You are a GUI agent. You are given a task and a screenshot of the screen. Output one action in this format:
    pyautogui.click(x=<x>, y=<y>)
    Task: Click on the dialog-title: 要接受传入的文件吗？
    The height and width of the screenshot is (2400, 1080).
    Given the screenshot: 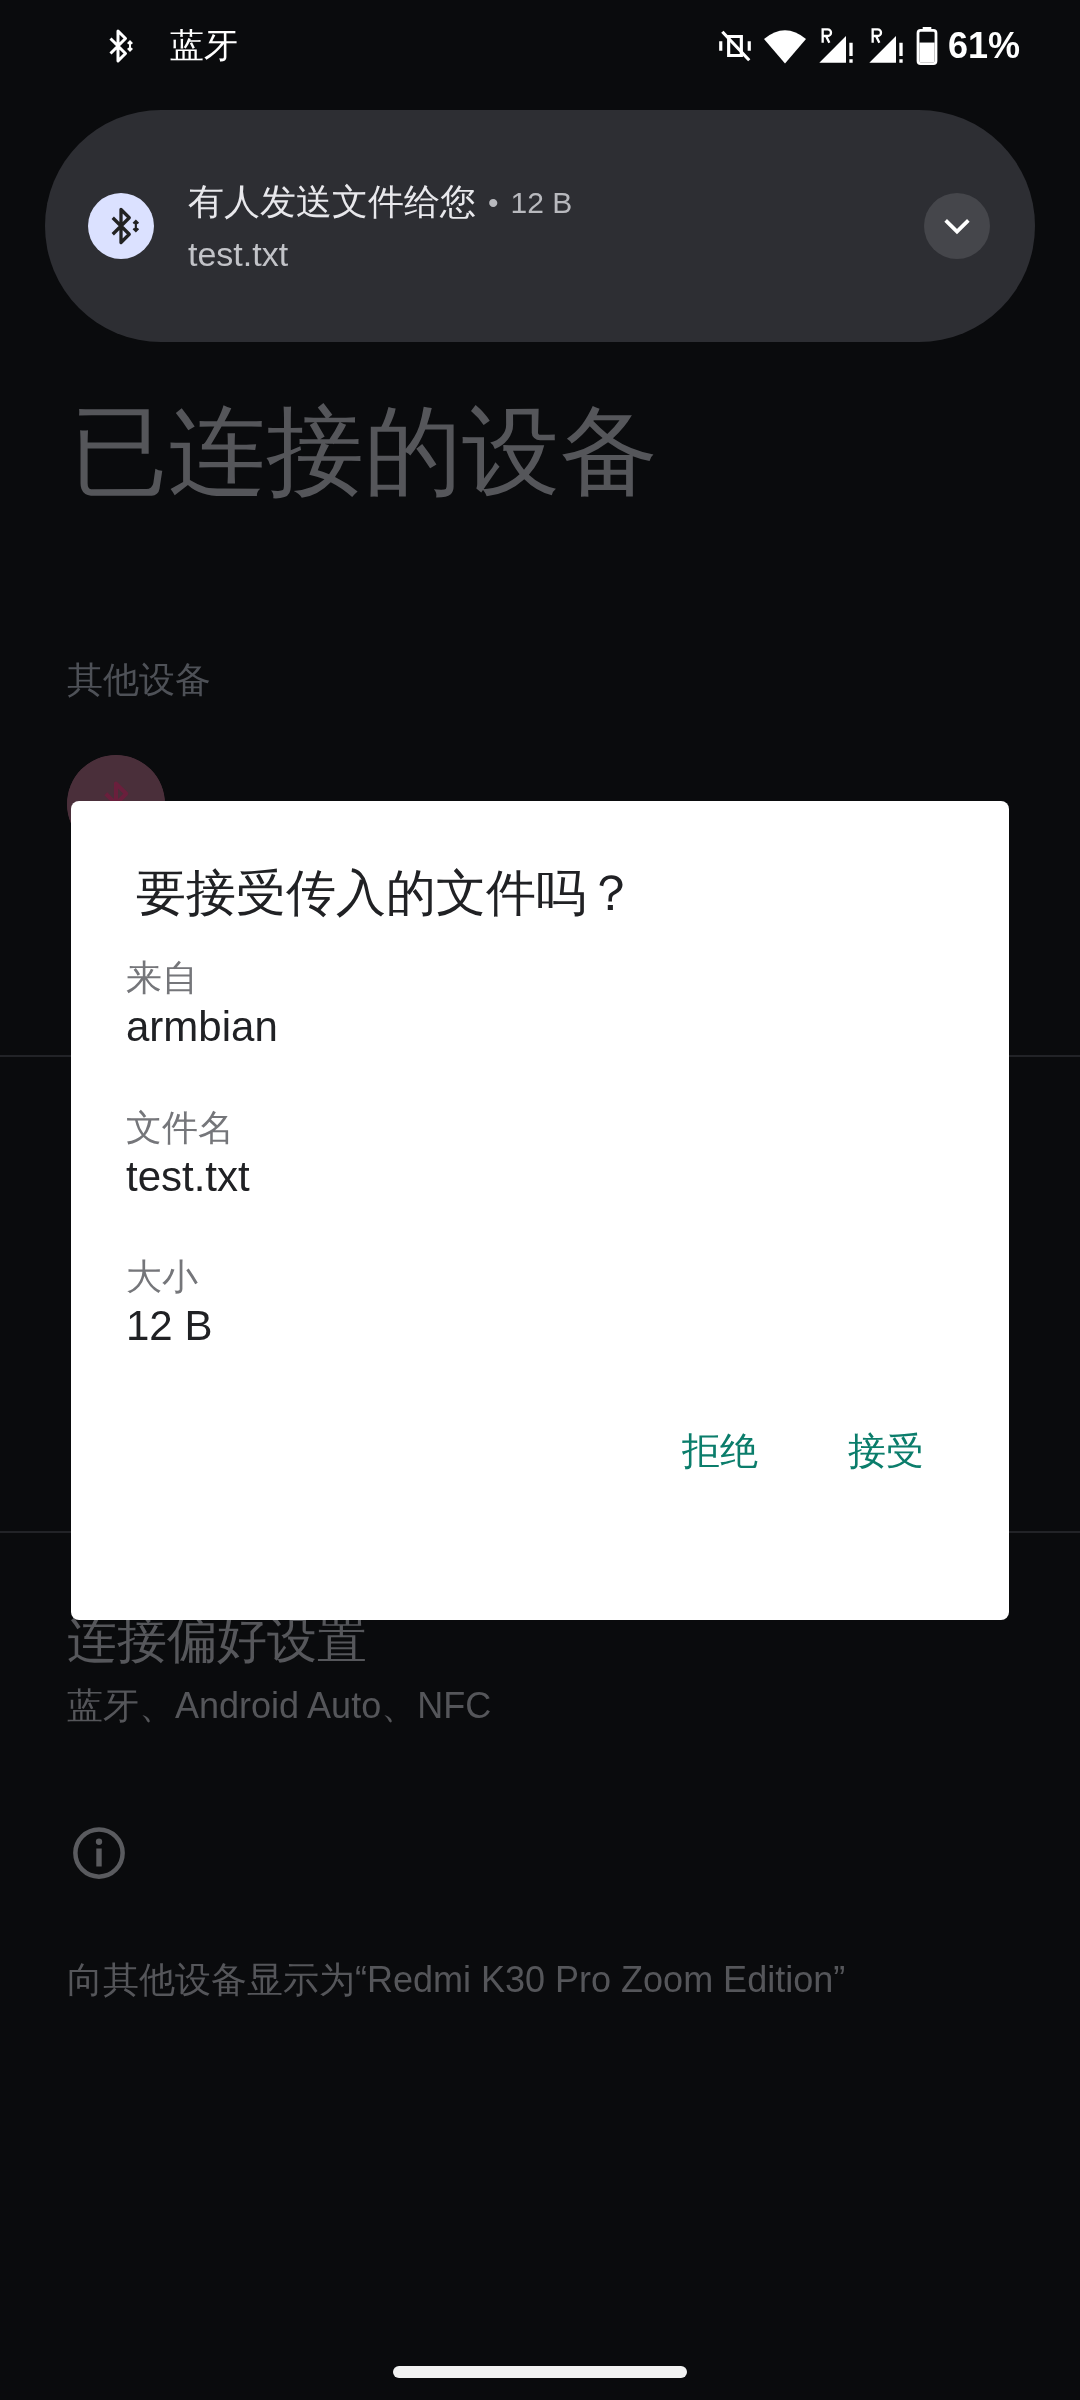 What is the action you would take?
    pyautogui.click(x=386, y=893)
    